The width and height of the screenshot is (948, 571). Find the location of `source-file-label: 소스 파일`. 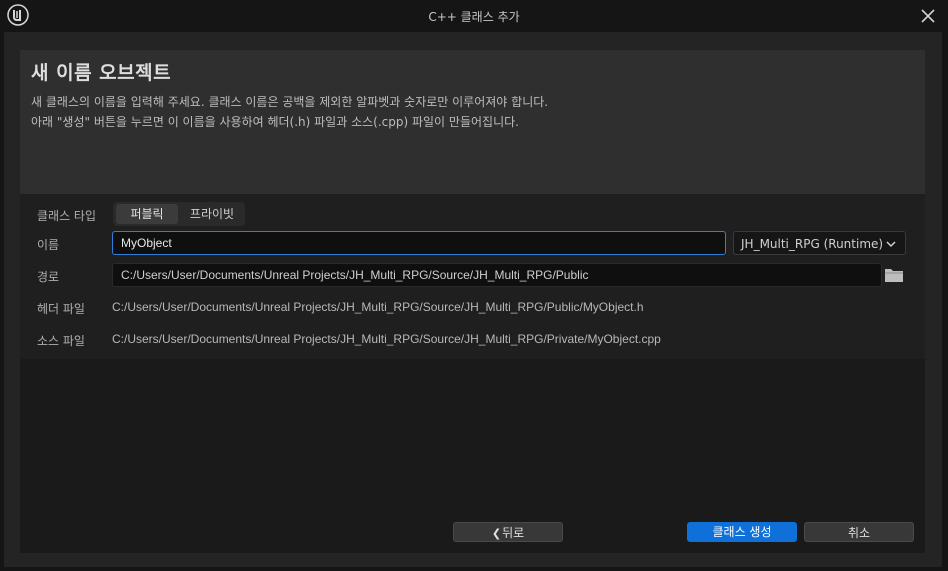

source-file-label: 소스 파일 is located at coordinates (61, 341).